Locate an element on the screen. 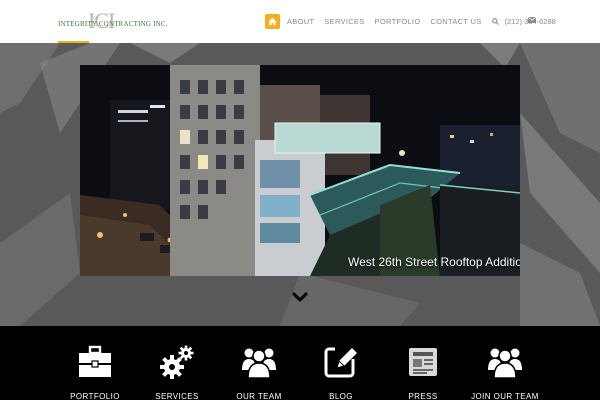 The height and width of the screenshot is (401, 600). nav-item-about: ABOUT is located at coordinates (300, 21).